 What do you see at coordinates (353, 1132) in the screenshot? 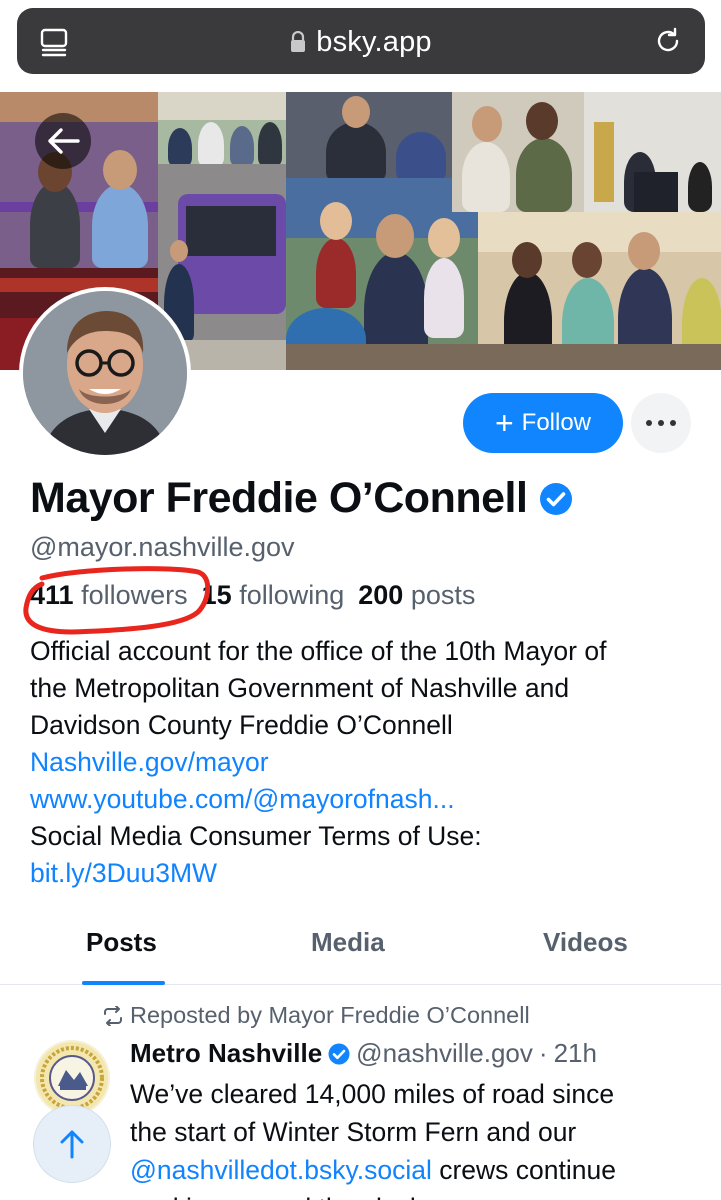
I see `post-text-line: the start of Winter Storm Fern and our` at bounding box center [353, 1132].